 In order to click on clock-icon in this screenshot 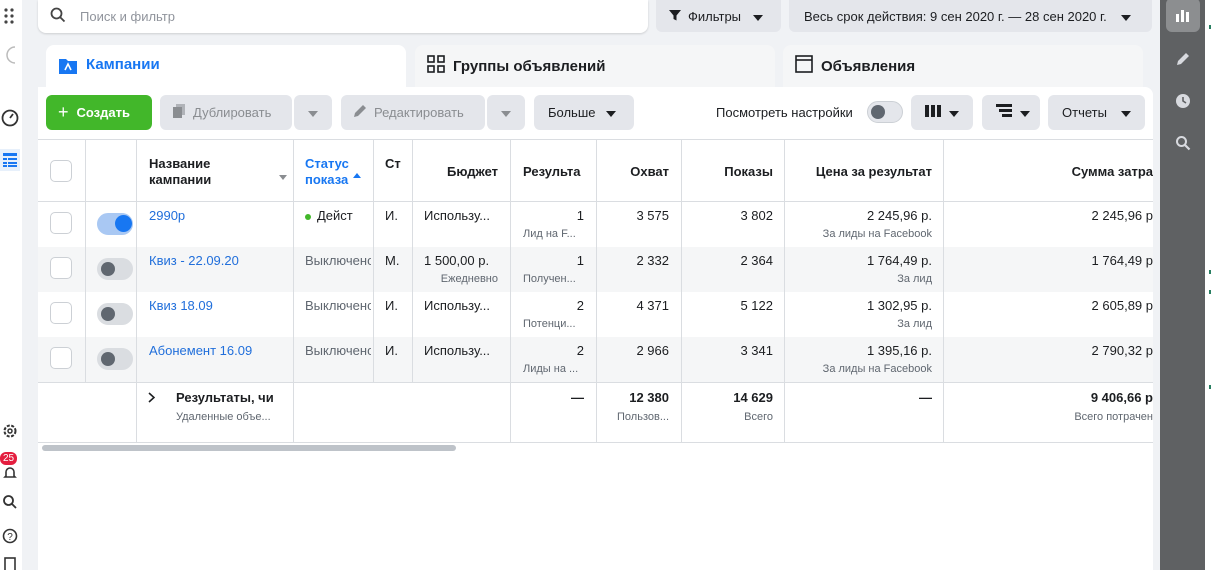, I will do `click(1183, 101)`.